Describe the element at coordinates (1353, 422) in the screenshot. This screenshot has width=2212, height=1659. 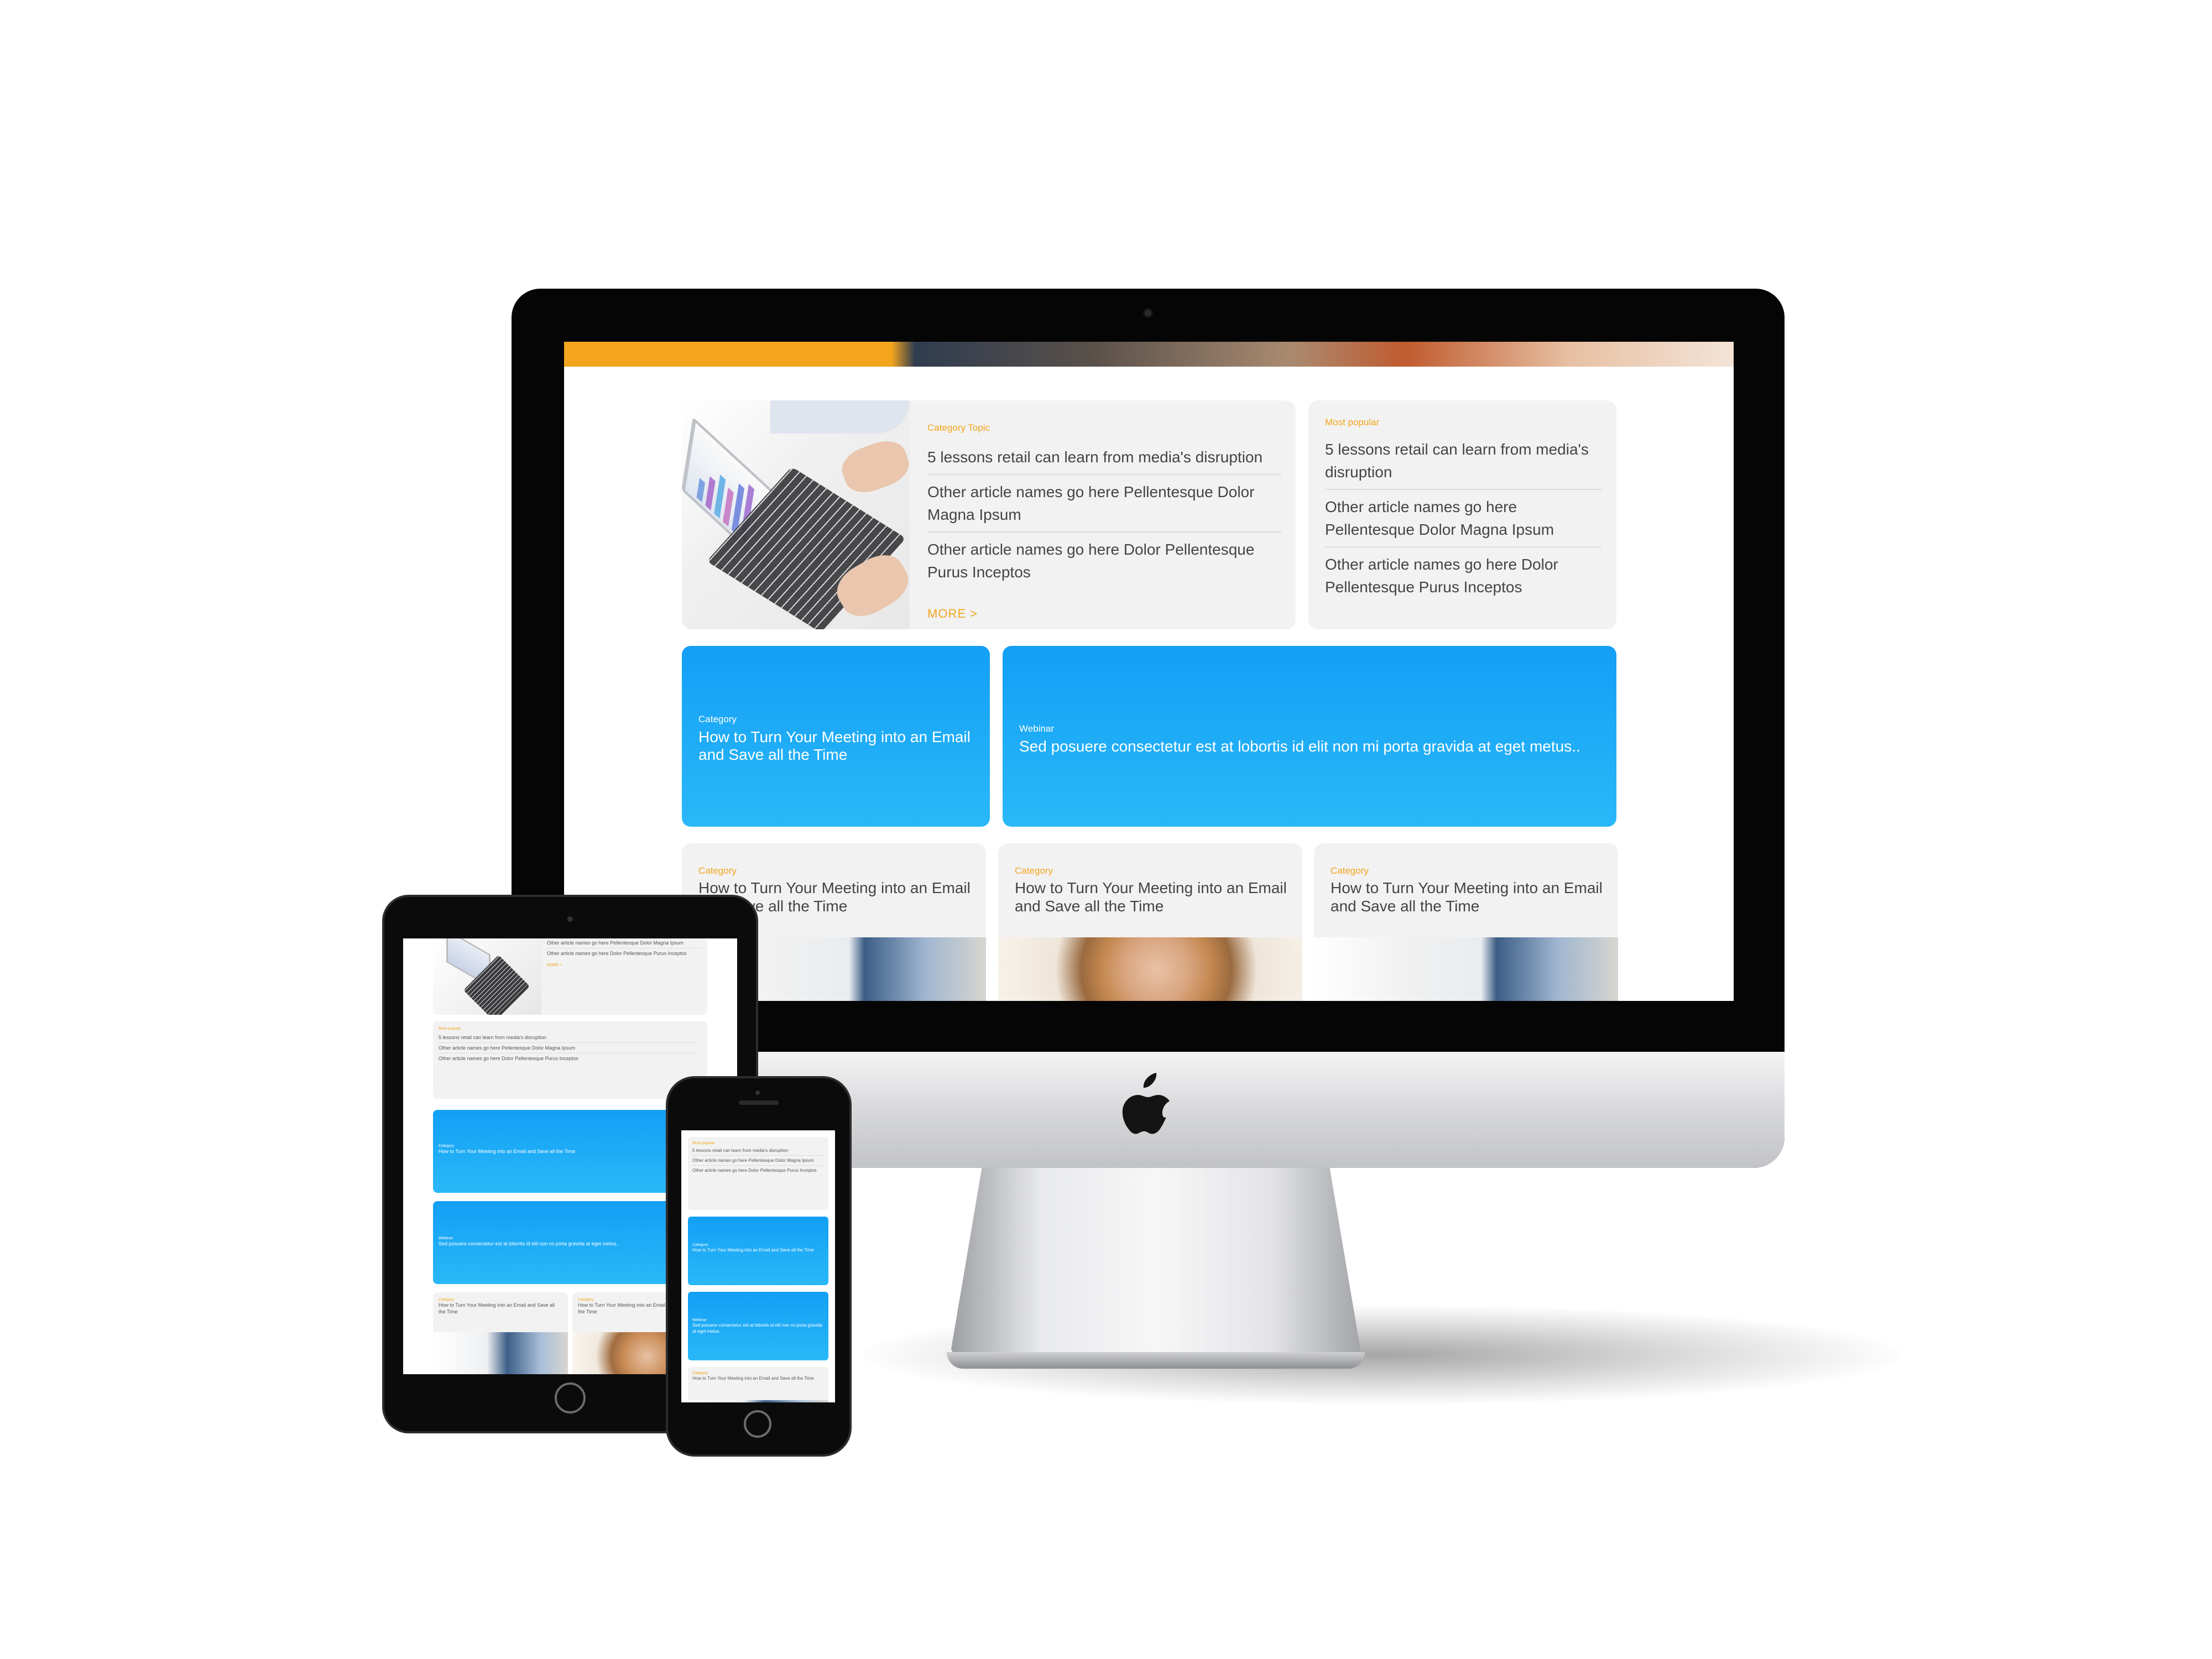
I see `most-popular-kicker: Most popular` at that location.